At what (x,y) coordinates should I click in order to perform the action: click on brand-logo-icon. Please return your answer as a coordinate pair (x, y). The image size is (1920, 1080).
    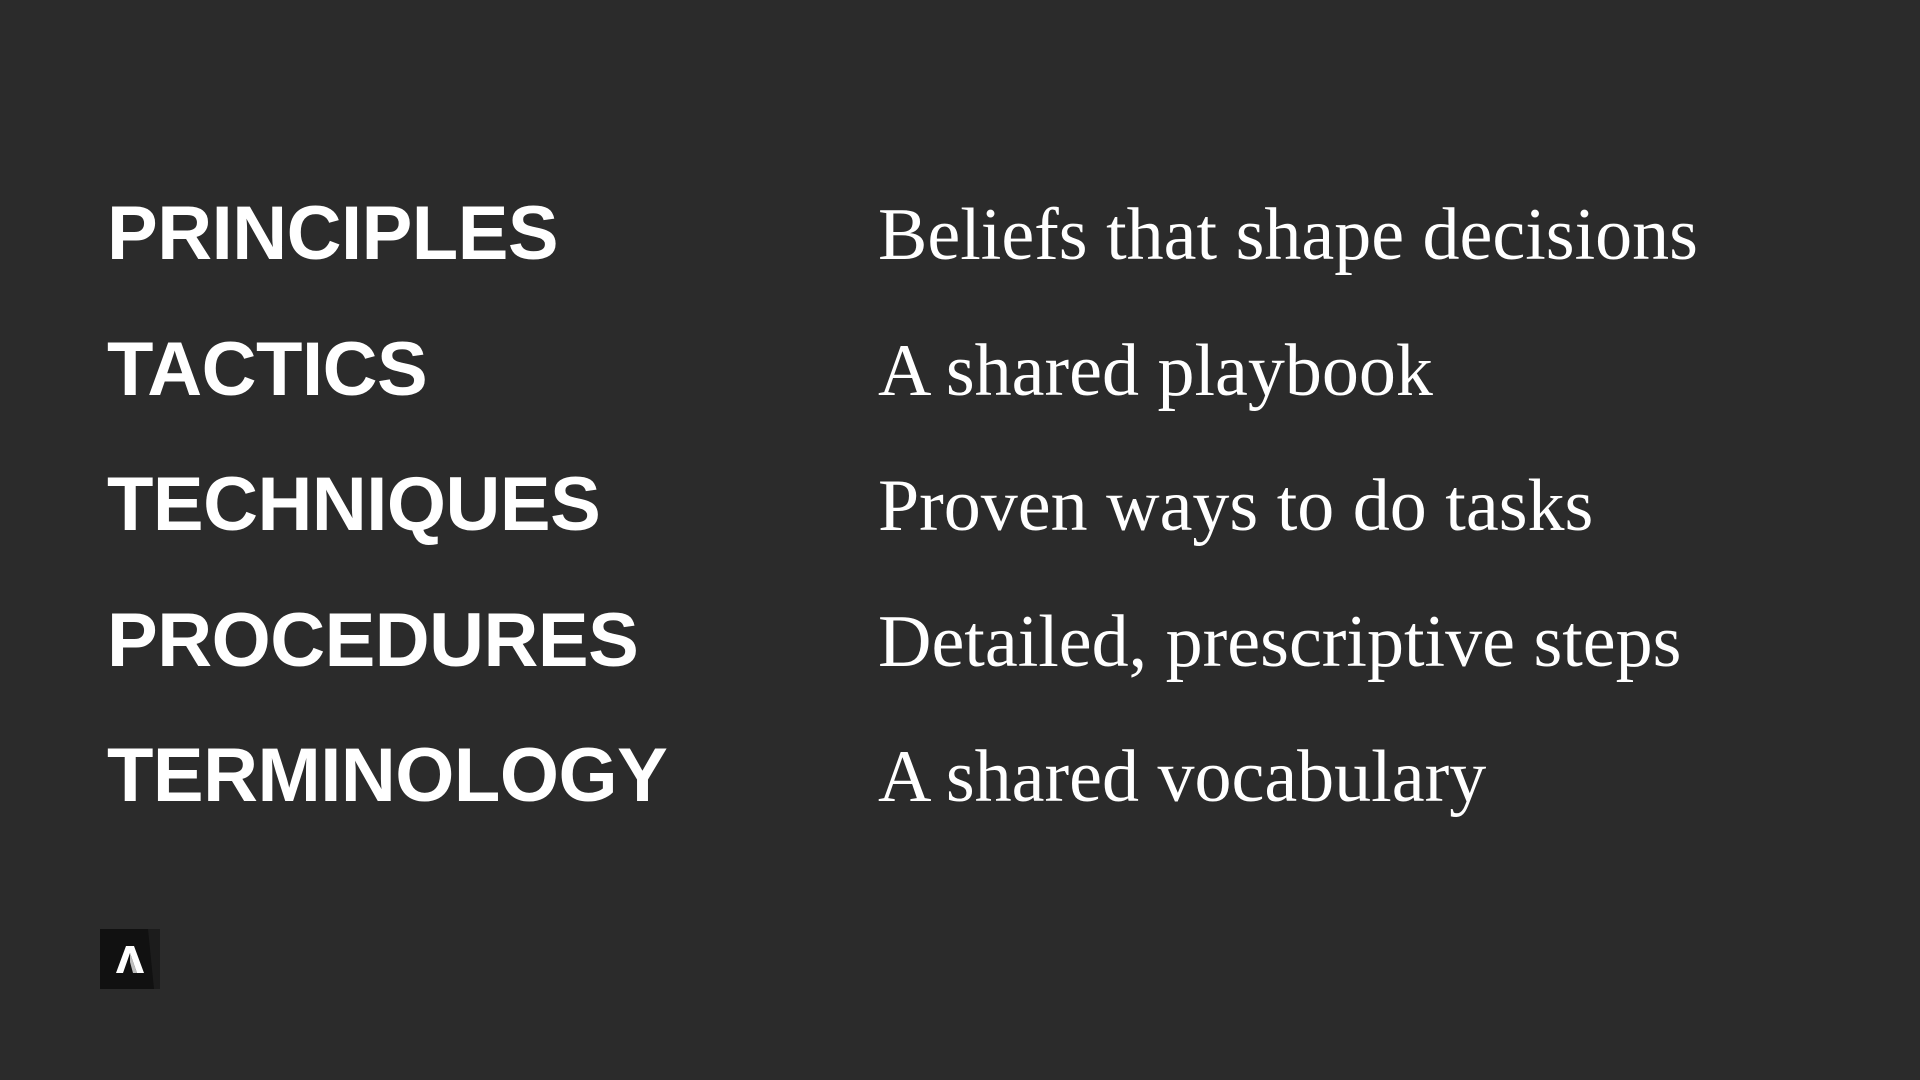
    Looking at the image, I should click on (130, 959).